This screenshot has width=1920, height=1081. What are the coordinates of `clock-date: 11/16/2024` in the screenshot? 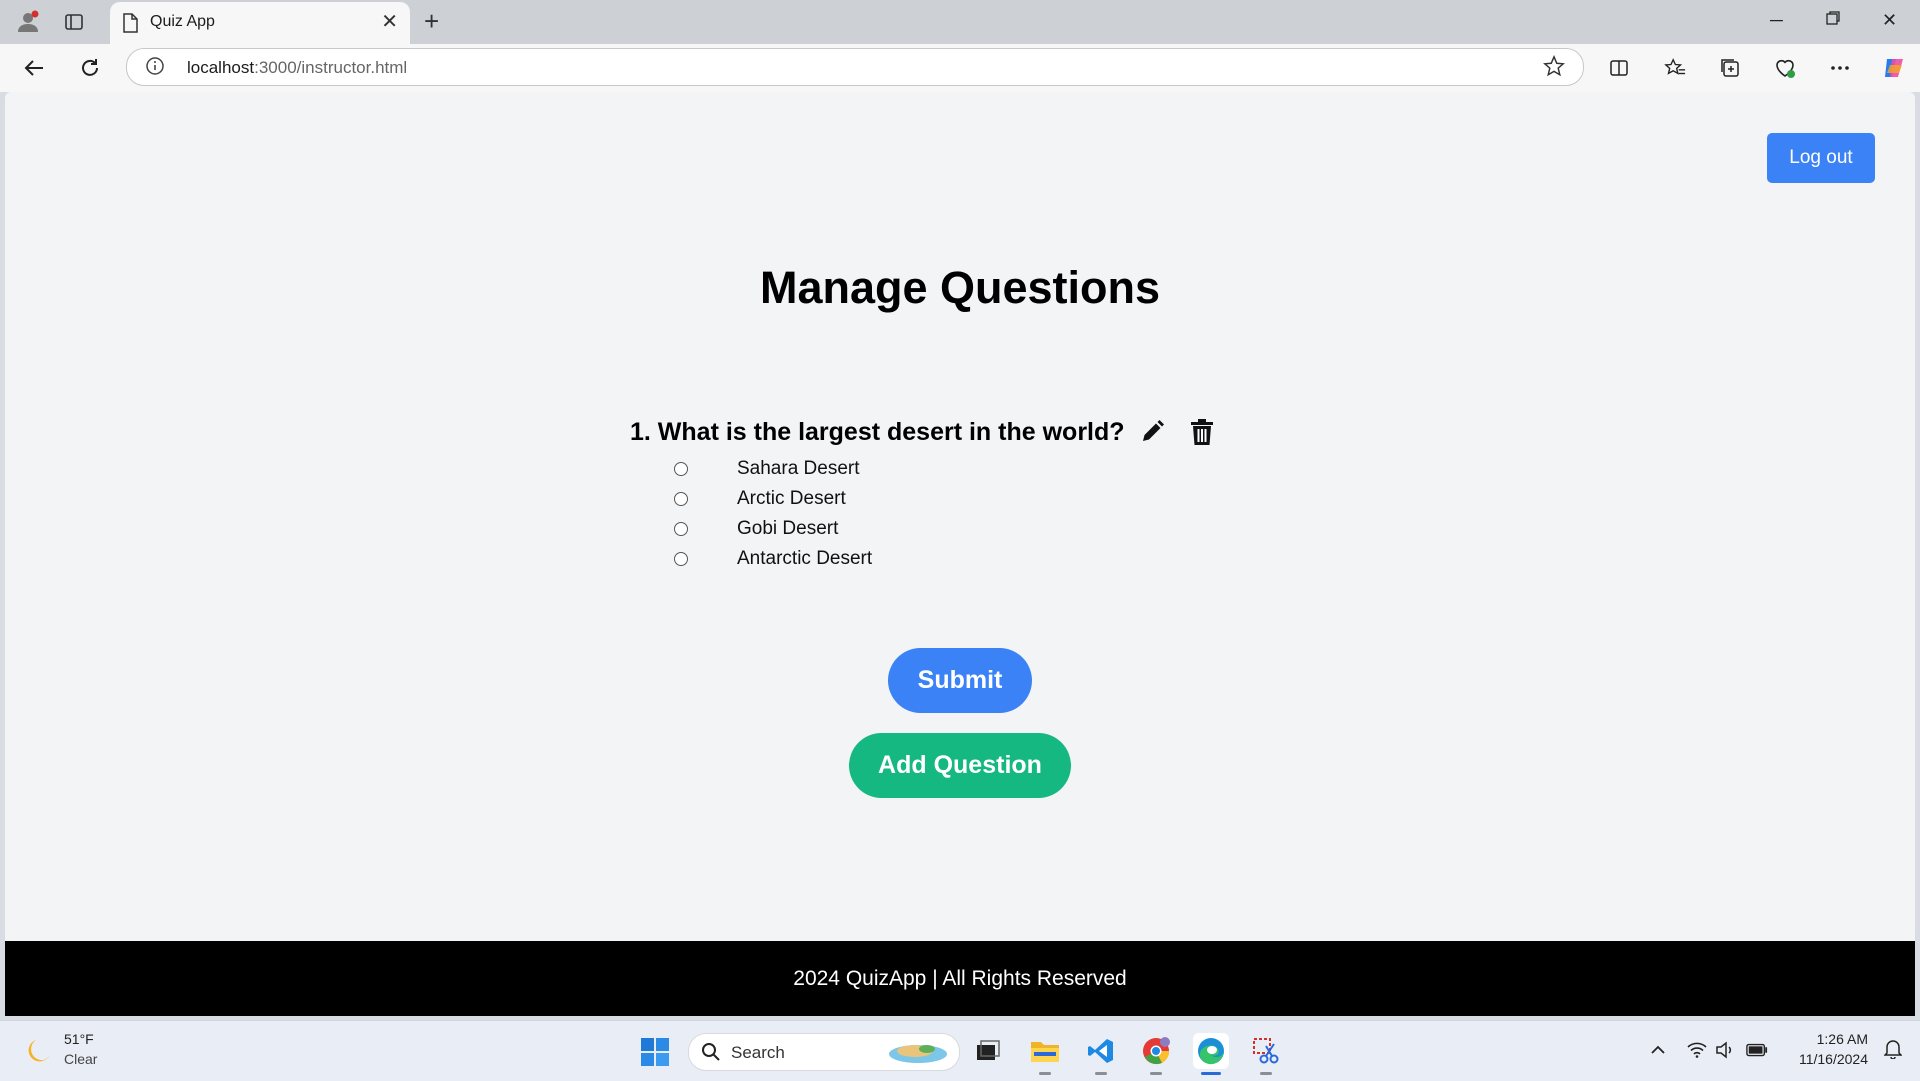 It's located at (1833, 1059).